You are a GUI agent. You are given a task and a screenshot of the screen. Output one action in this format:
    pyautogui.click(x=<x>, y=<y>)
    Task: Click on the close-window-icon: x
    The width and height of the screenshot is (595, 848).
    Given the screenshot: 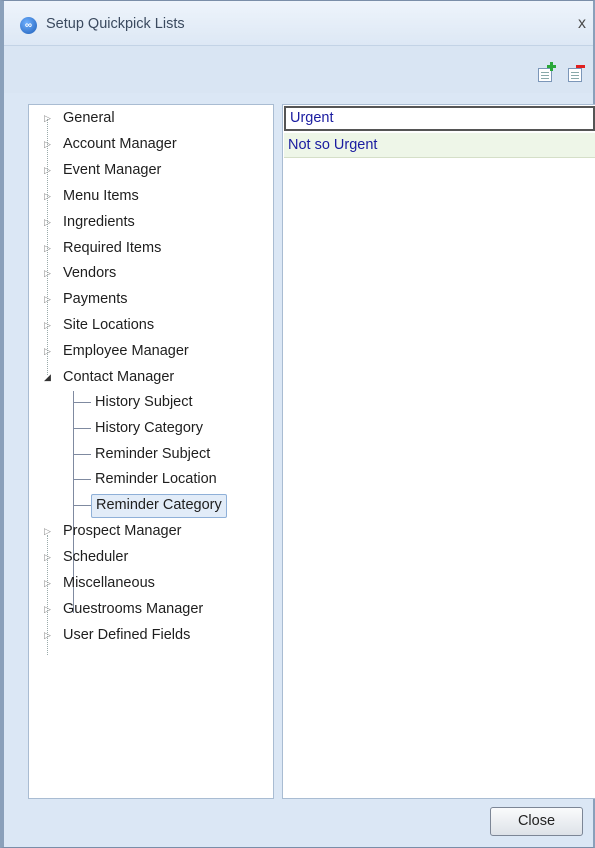 What is the action you would take?
    pyautogui.click(x=582, y=24)
    